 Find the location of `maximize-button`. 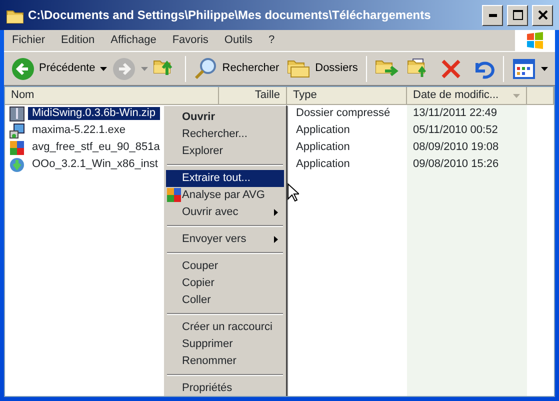

maximize-button is located at coordinates (517, 15).